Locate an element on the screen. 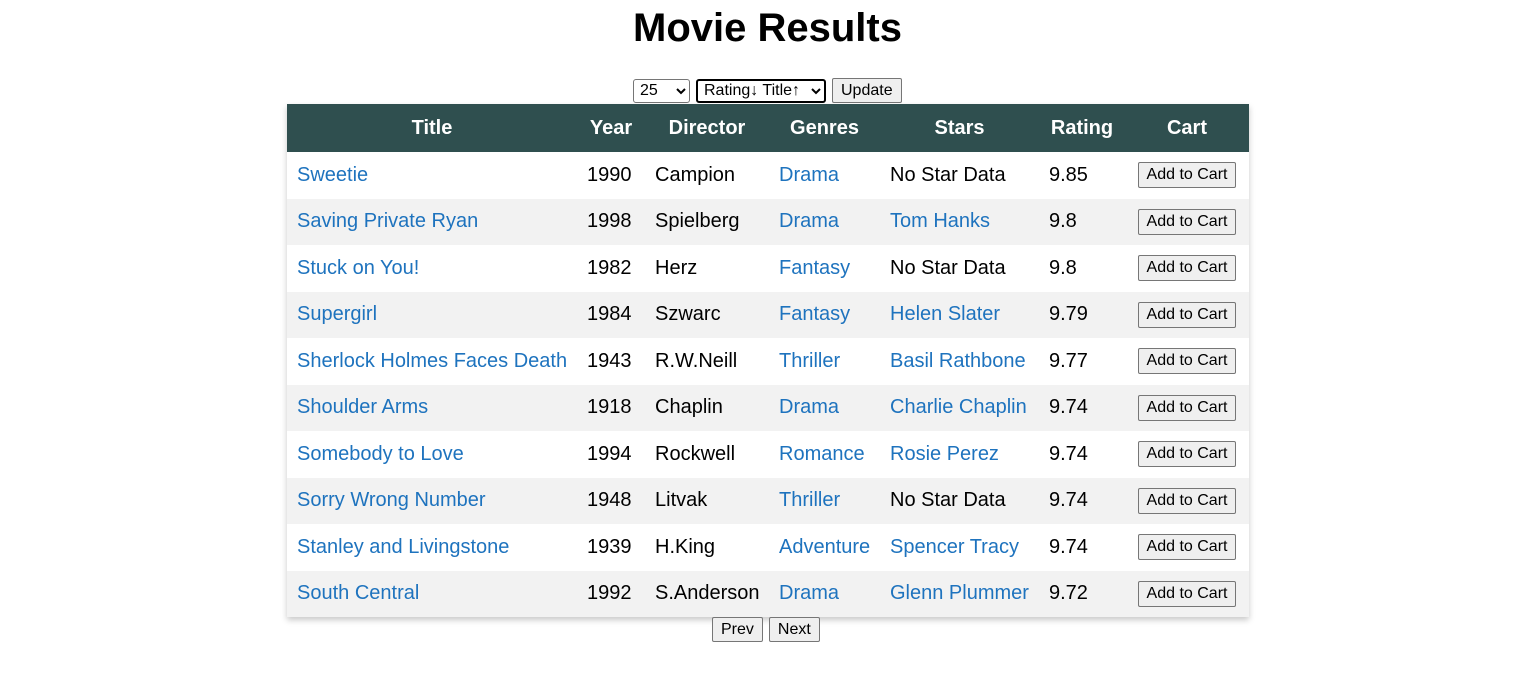 The image size is (1535, 696). movie-year: 1943 is located at coordinates (609, 360).